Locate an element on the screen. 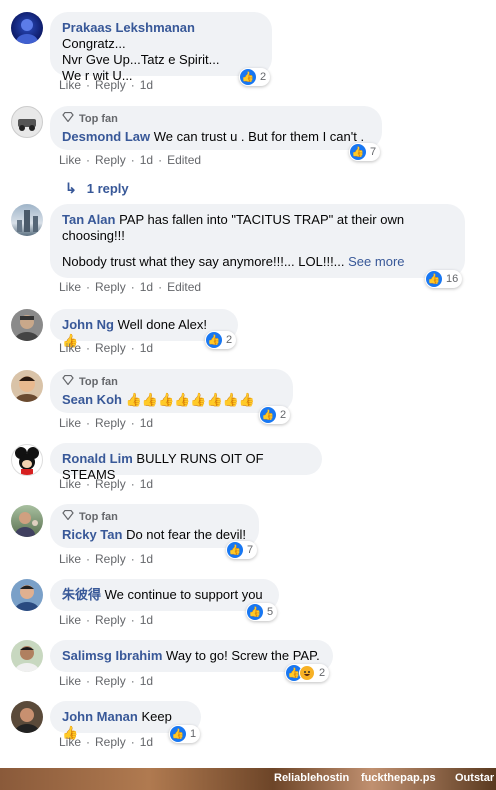  comment-bubble: Top fan Ricky Tan Do not fear the devil! is located at coordinates (154, 526).